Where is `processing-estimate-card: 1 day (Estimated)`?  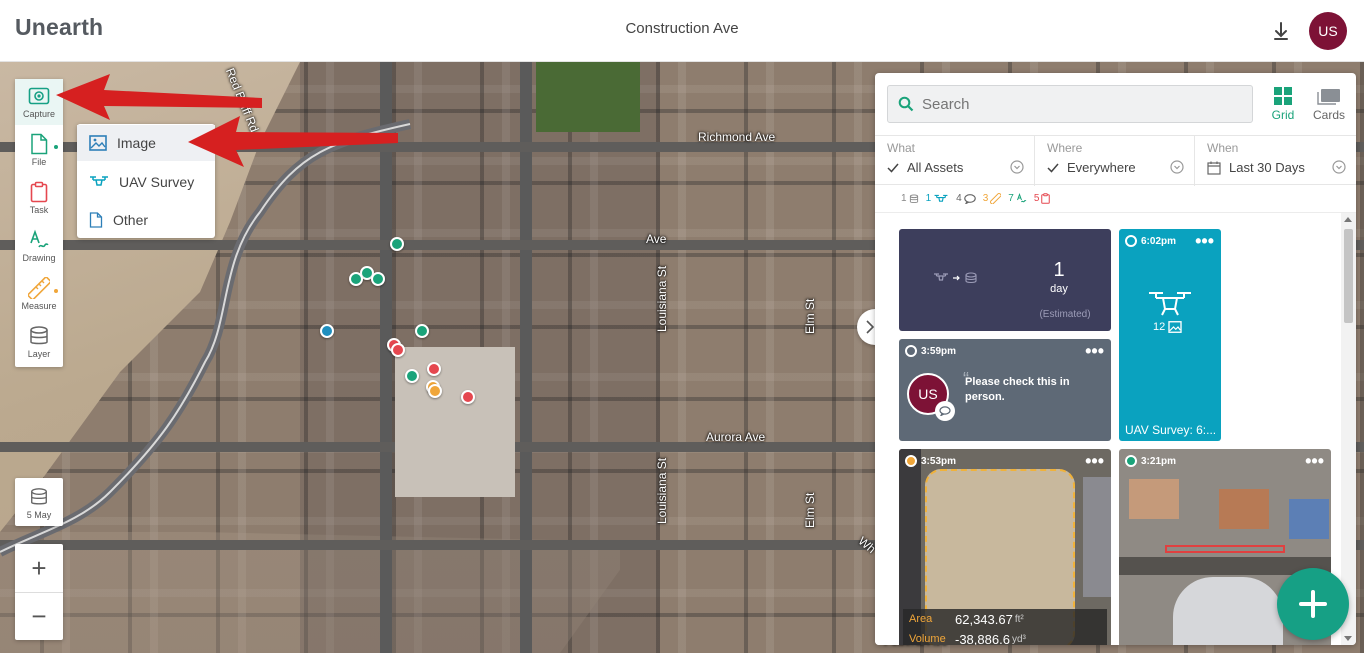
processing-estimate-card: 1 day (Estimated) is located at coordinates (1005, 280).